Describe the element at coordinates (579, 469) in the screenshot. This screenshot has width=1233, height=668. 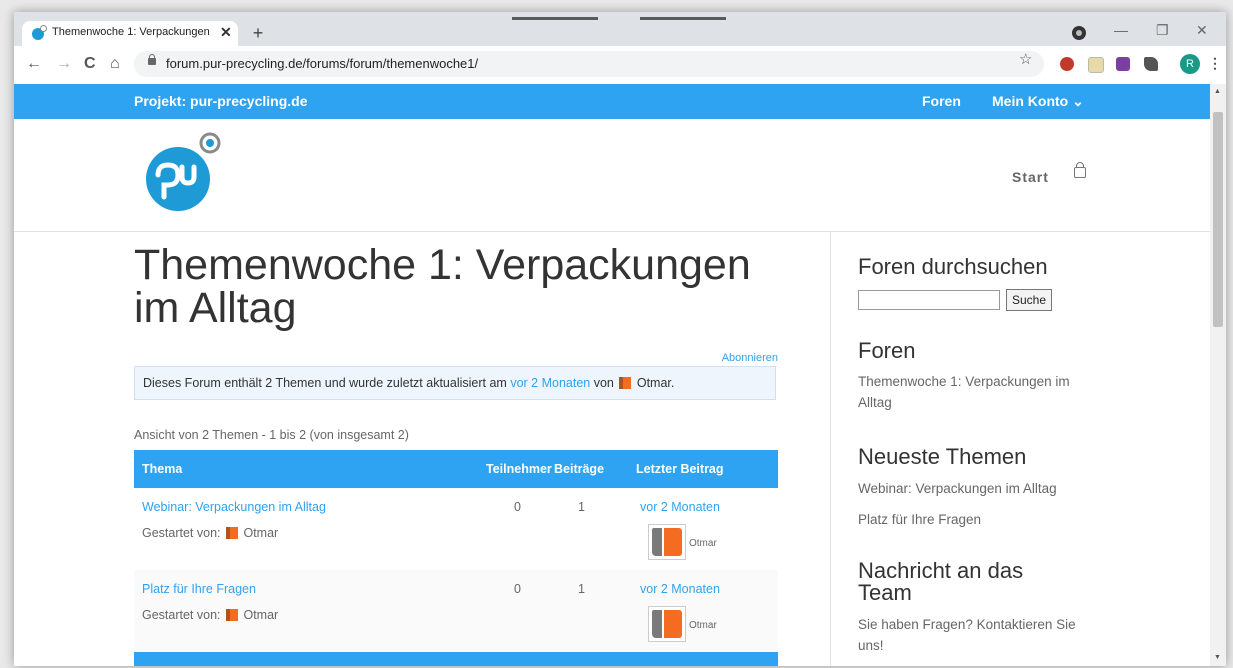
I see `header-posts: Beiträge` at that location.